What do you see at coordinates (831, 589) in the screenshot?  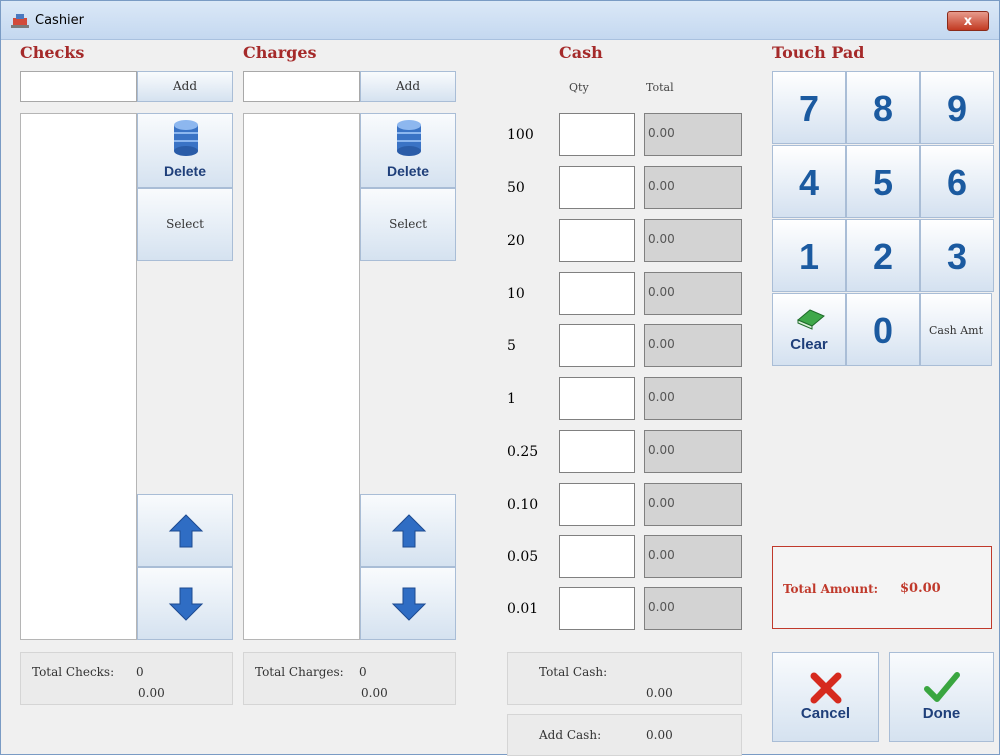 I see `total-amount-label: Total Amount:` at bounding box center [831, 589].